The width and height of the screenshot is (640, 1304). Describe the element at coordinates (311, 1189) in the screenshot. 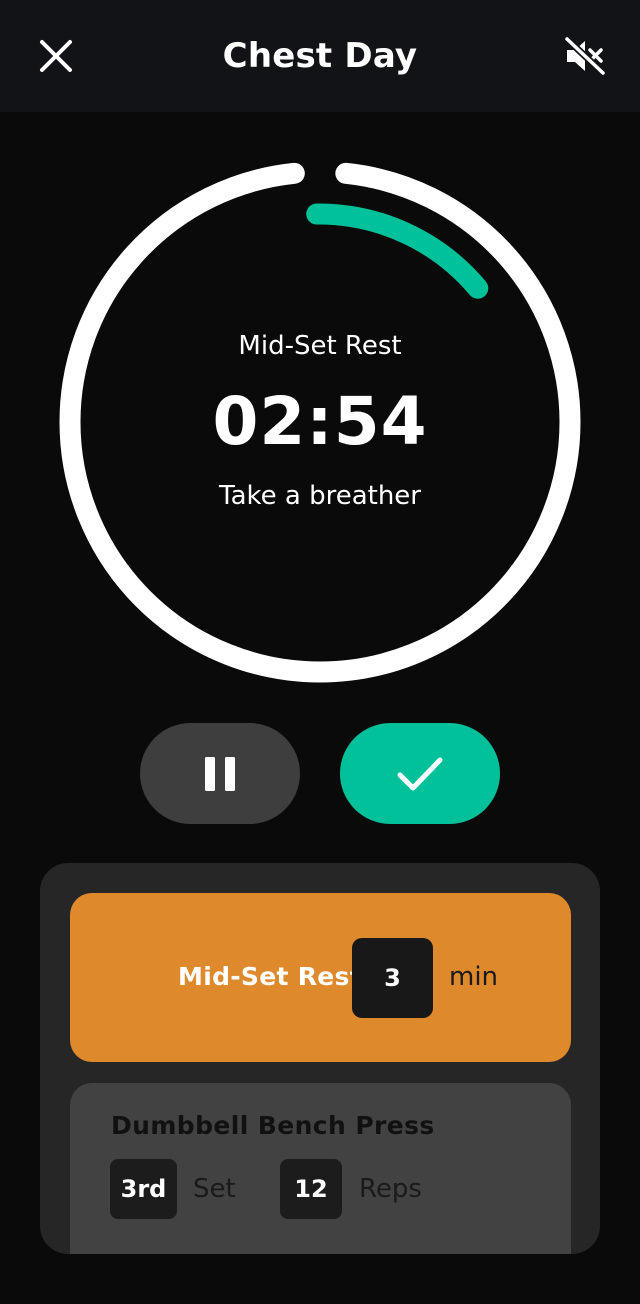

I see `reps-count-badge: 12` at that location.